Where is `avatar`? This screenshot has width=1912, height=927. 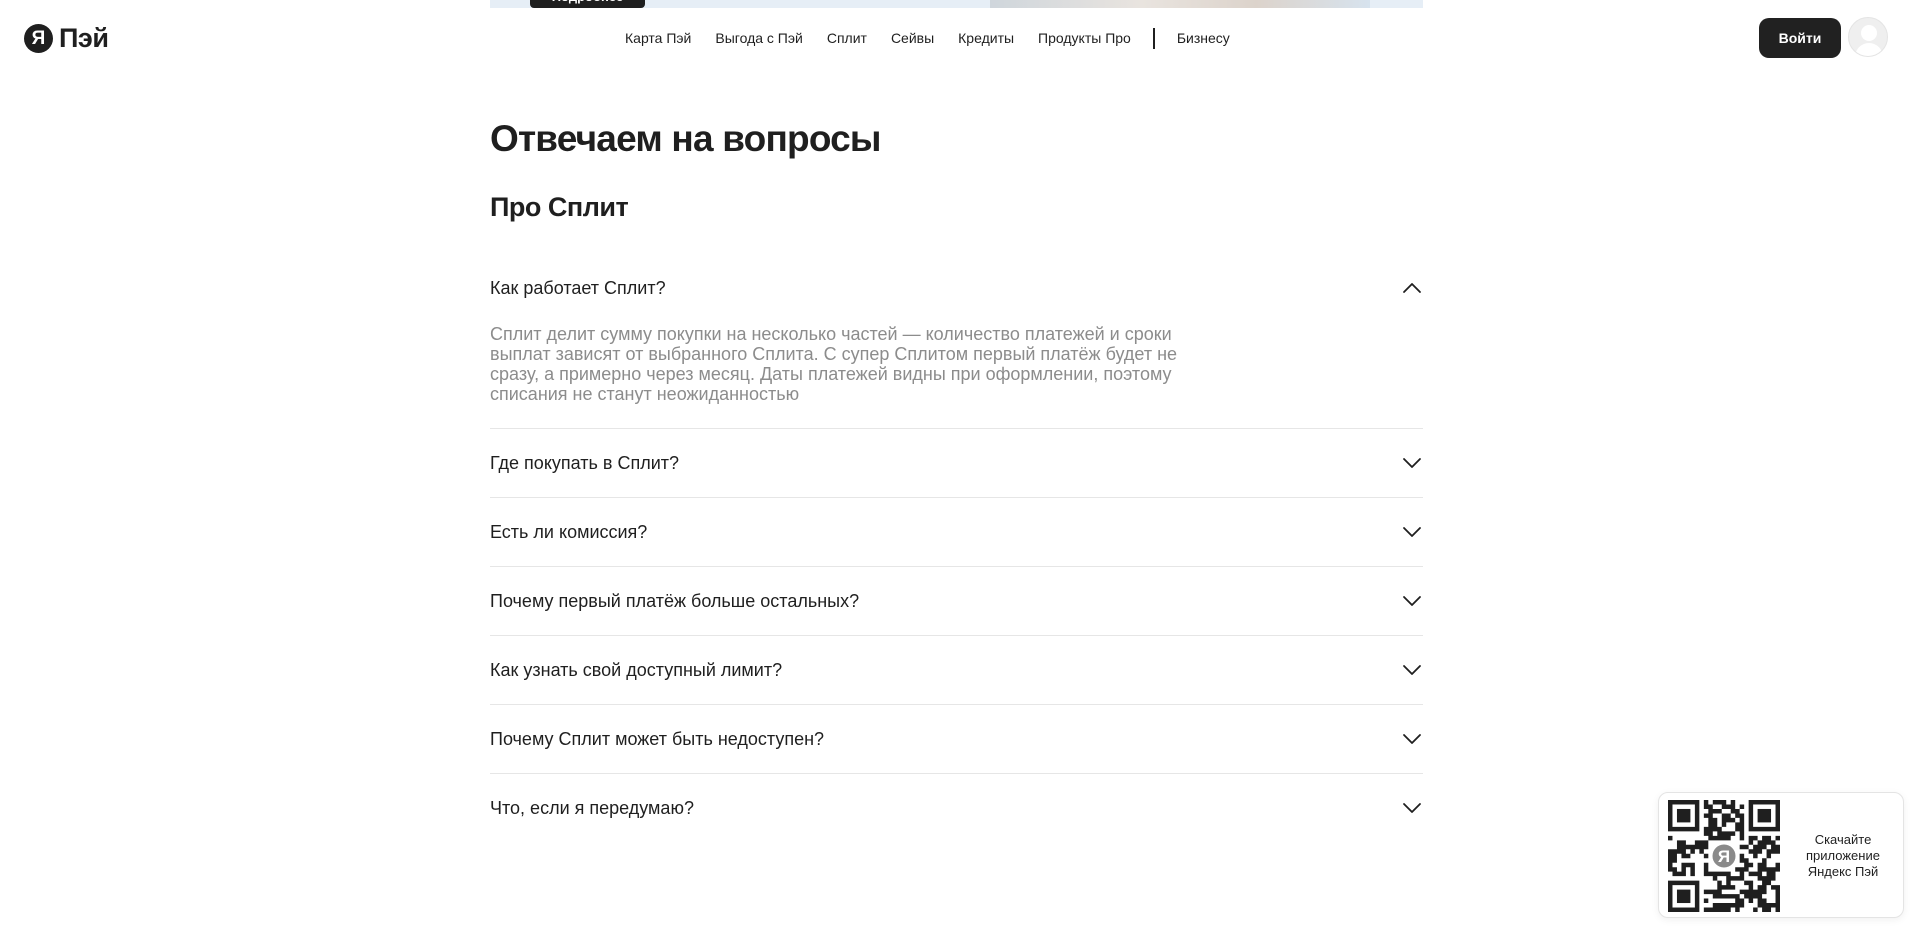 avatar is located at coordinates (1868, 37).